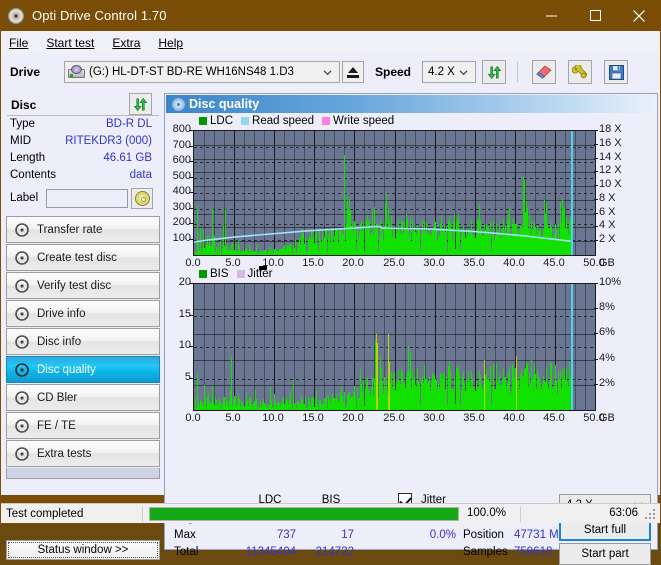  Describe the element at coordinates (517, 72) in the screenshot. I see `toolbar-separator` at that location.